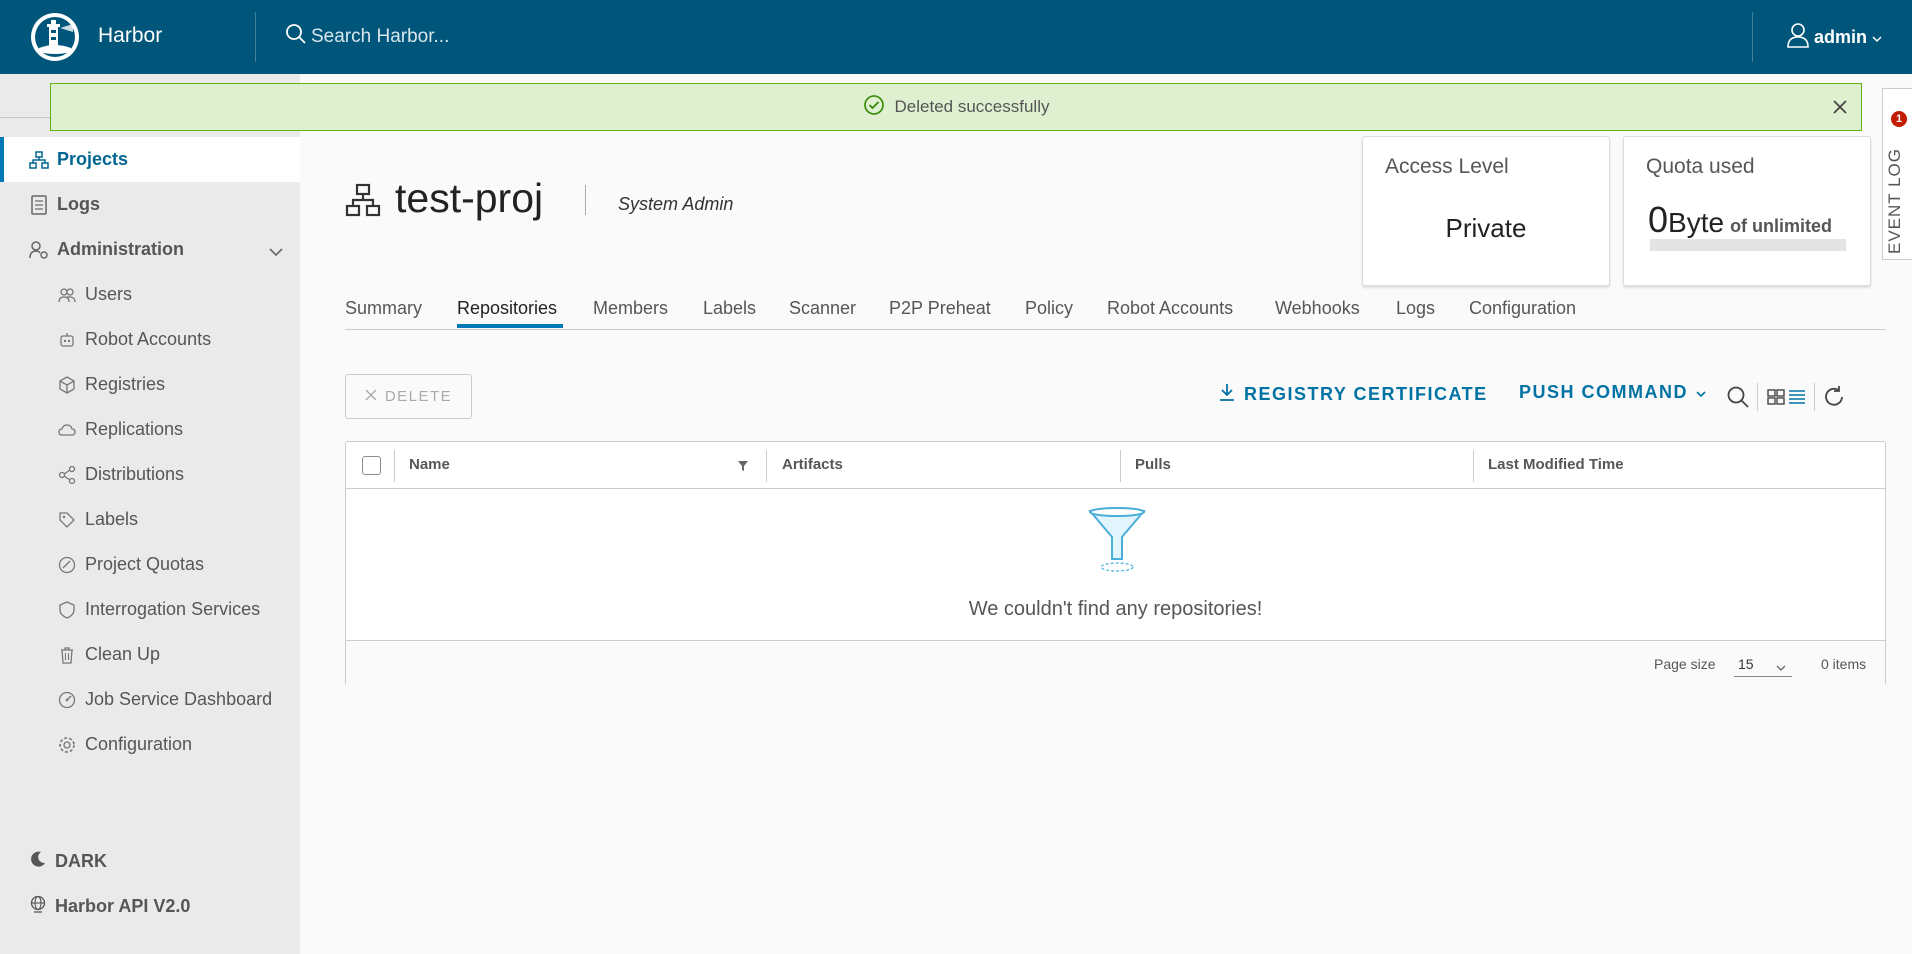 This screenshot has width=1912, height=954. I want to click on sidebar-item-clean-up: Clean Up, so click(150, 654).